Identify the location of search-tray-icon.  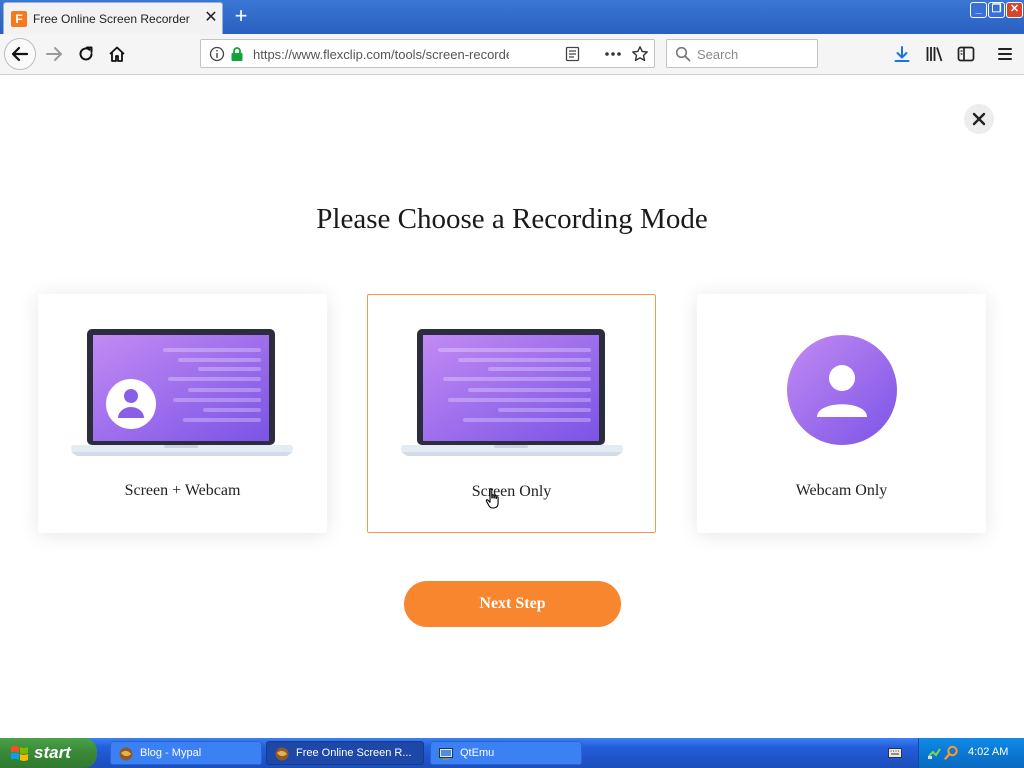
(951, 752).